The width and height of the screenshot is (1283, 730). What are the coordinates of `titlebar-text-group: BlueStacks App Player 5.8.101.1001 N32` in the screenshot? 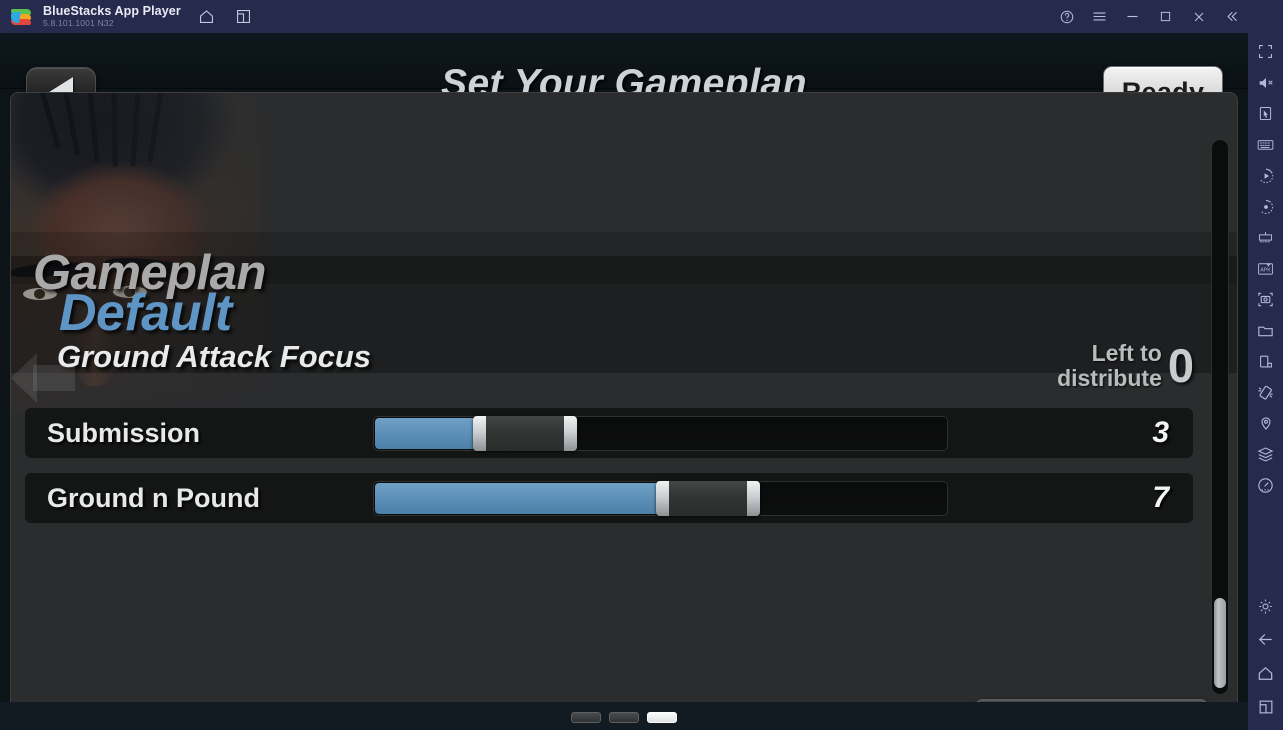 It's located at (112, 16).